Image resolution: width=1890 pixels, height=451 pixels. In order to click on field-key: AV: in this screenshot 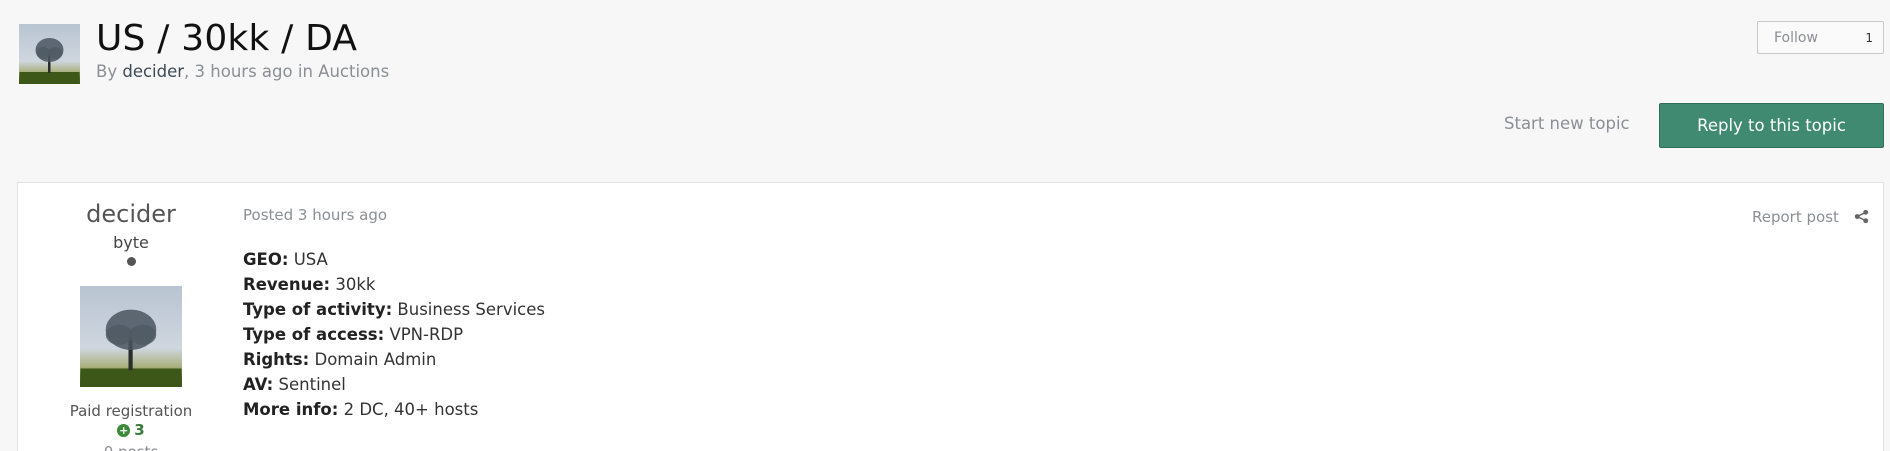, I will do `click(258, 384)`.